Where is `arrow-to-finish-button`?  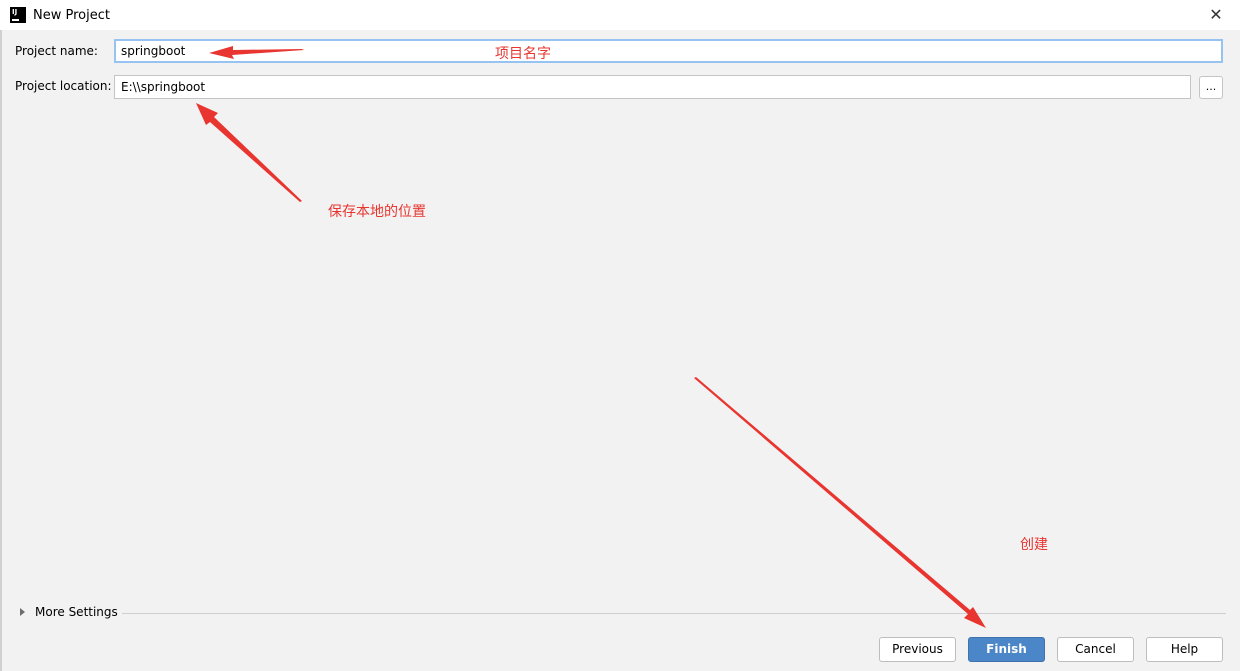 arrow-to-finish-button is located at coordinates (840, 502).